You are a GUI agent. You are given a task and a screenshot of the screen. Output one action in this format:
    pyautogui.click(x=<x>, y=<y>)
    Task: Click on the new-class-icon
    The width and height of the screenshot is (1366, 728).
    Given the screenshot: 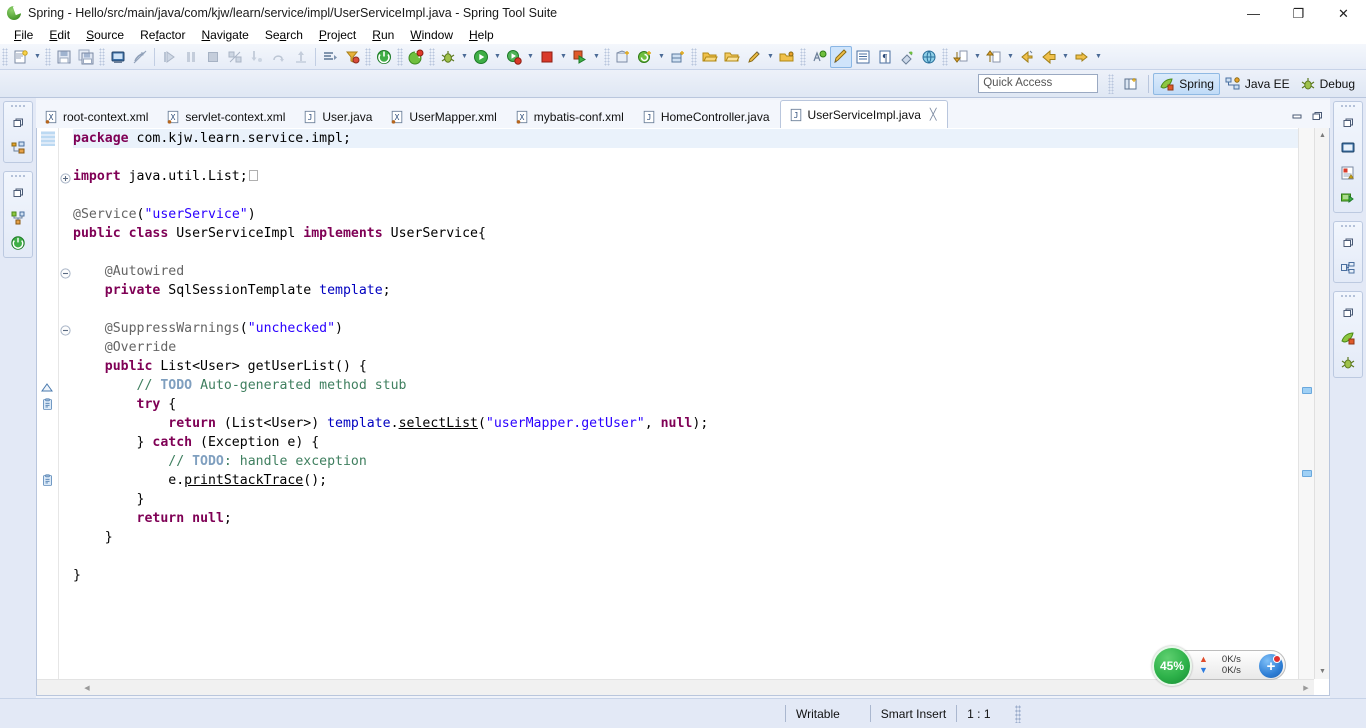 What is the action you would take?
    pyautogui.click(x=678, y=57)
    